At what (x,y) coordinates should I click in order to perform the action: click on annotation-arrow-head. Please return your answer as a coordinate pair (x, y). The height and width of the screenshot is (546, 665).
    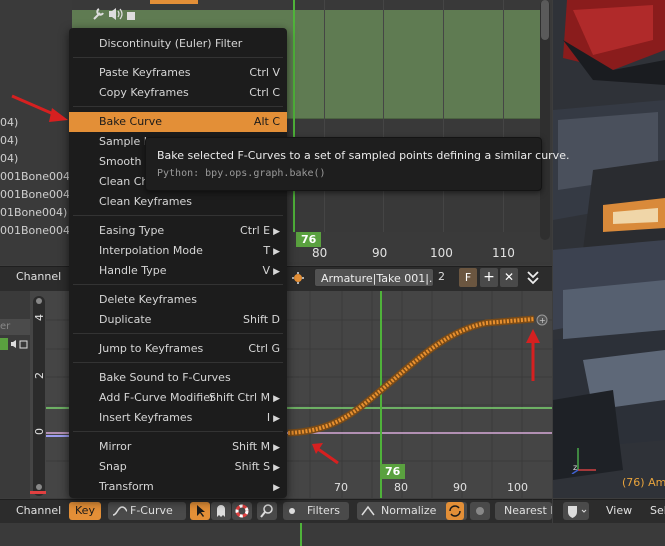
    Looking at the image, I should click on (533, 336).